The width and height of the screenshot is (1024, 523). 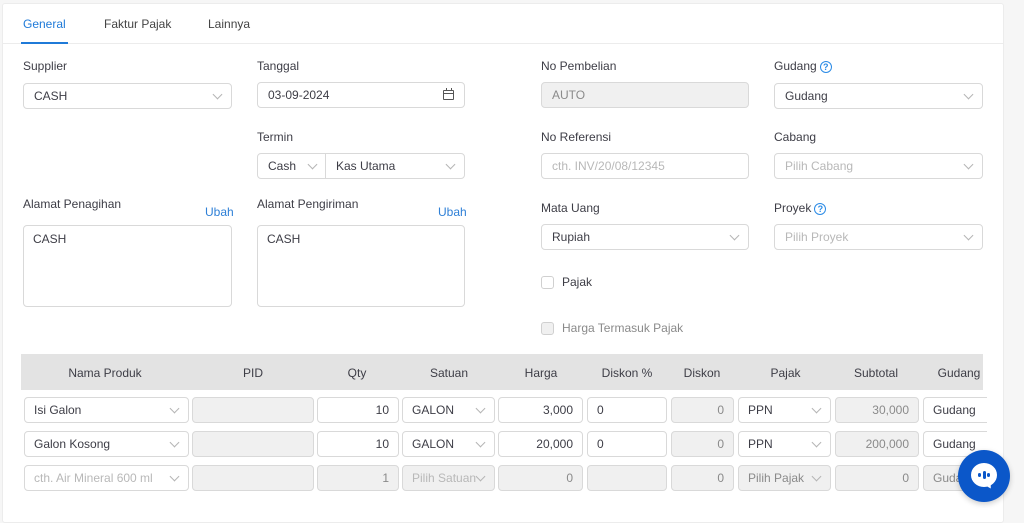 What do you see at coordinates (540, 444) in the screenshot?
I see `harga-input: 20,000` at bounding box center [540, 444].